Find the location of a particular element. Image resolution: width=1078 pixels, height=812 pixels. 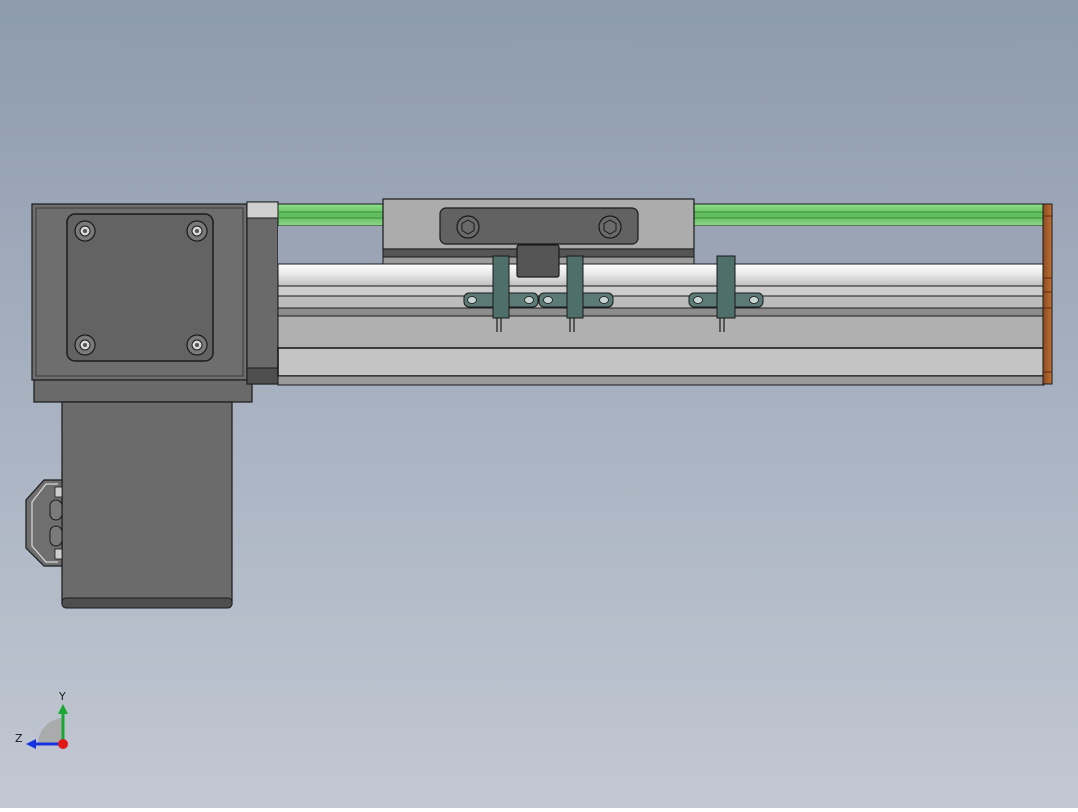

motor-body is located at coordinates (147, 505).